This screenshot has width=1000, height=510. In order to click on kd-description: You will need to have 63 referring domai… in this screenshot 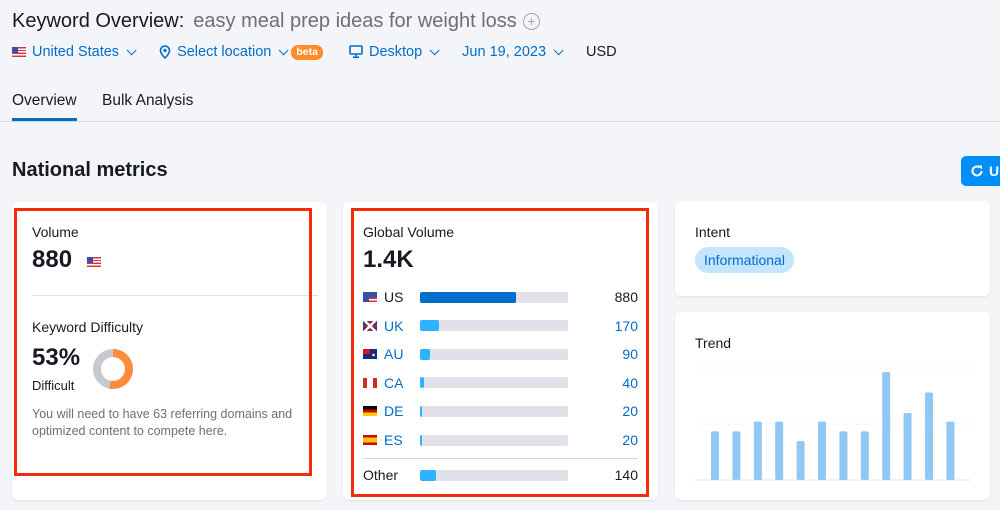, I will do `click(162, 422)`.